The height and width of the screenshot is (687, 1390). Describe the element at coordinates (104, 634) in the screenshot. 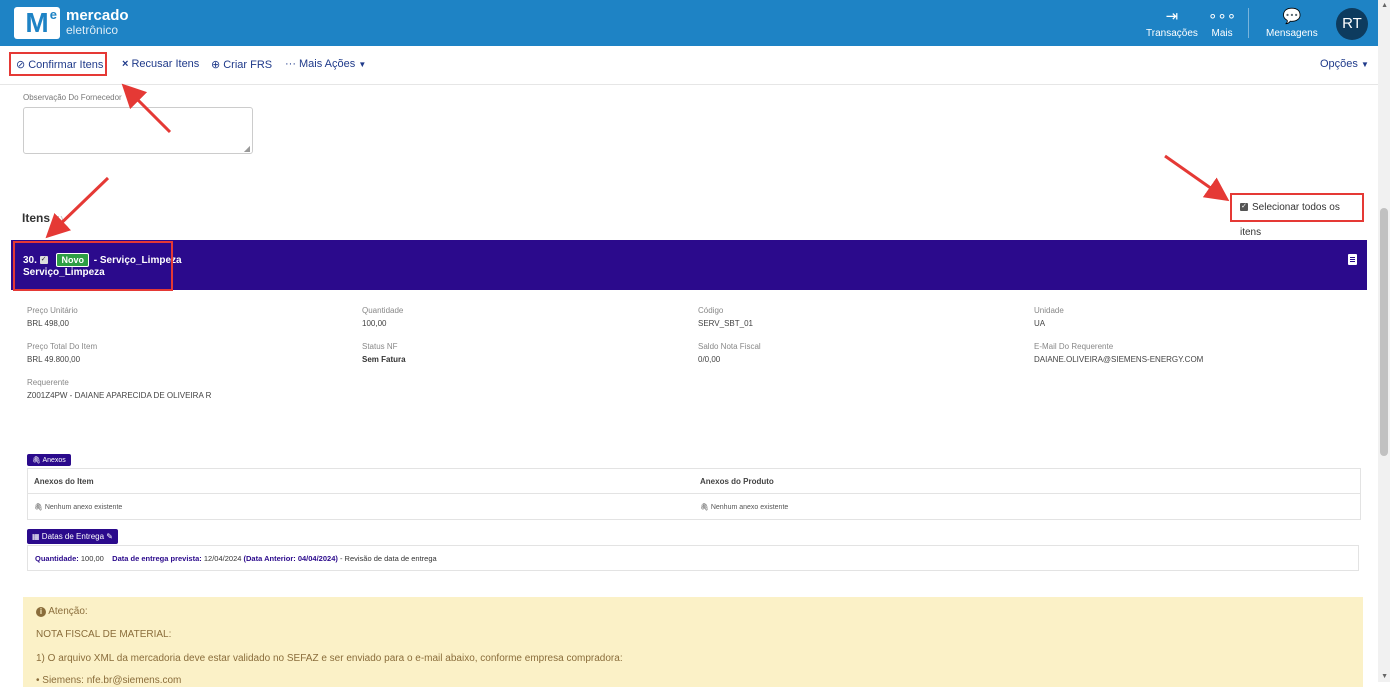

I see `atencao-line1: NOTA FISCAL DE MATERIAL:` at that location.